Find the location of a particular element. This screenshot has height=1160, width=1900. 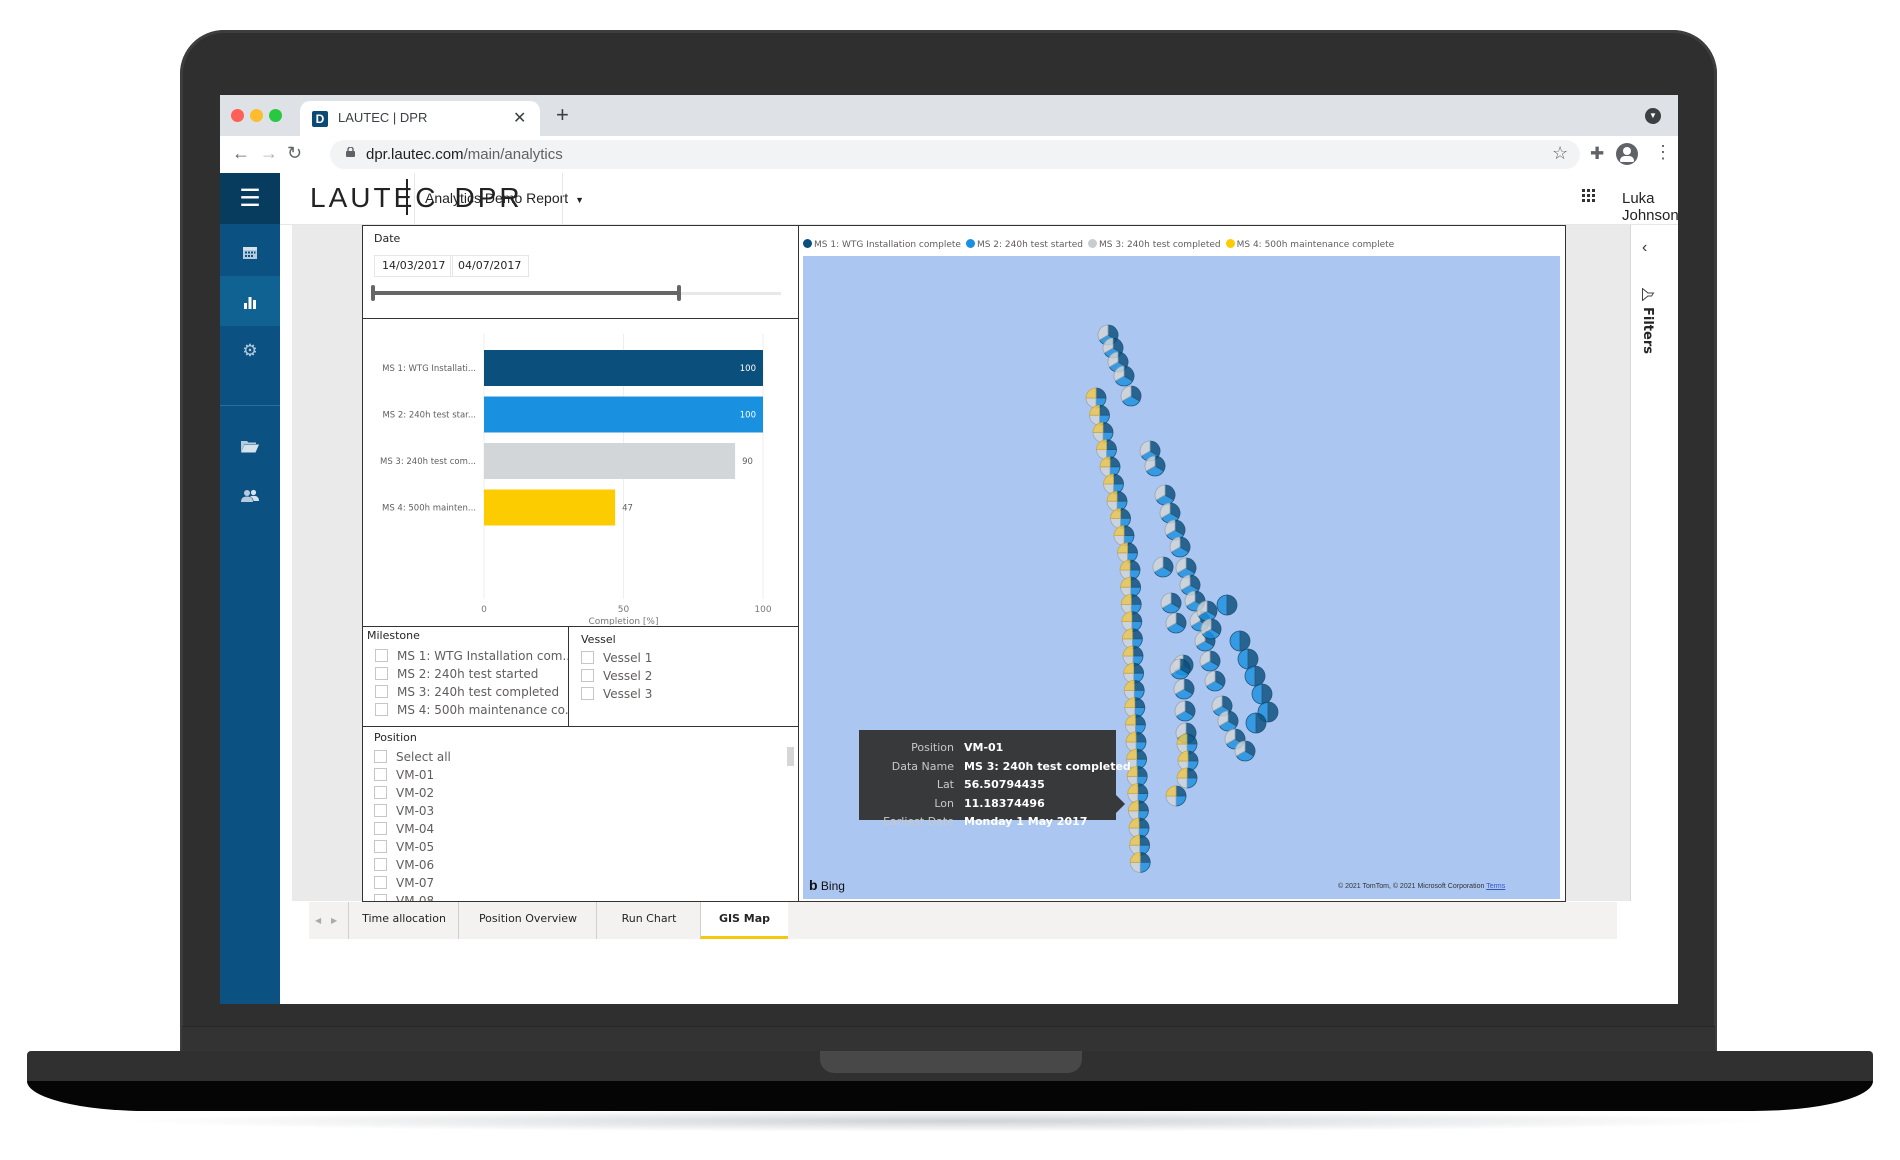

bookmark-star-icon: ☆ is located at coordinates (1560, 153).